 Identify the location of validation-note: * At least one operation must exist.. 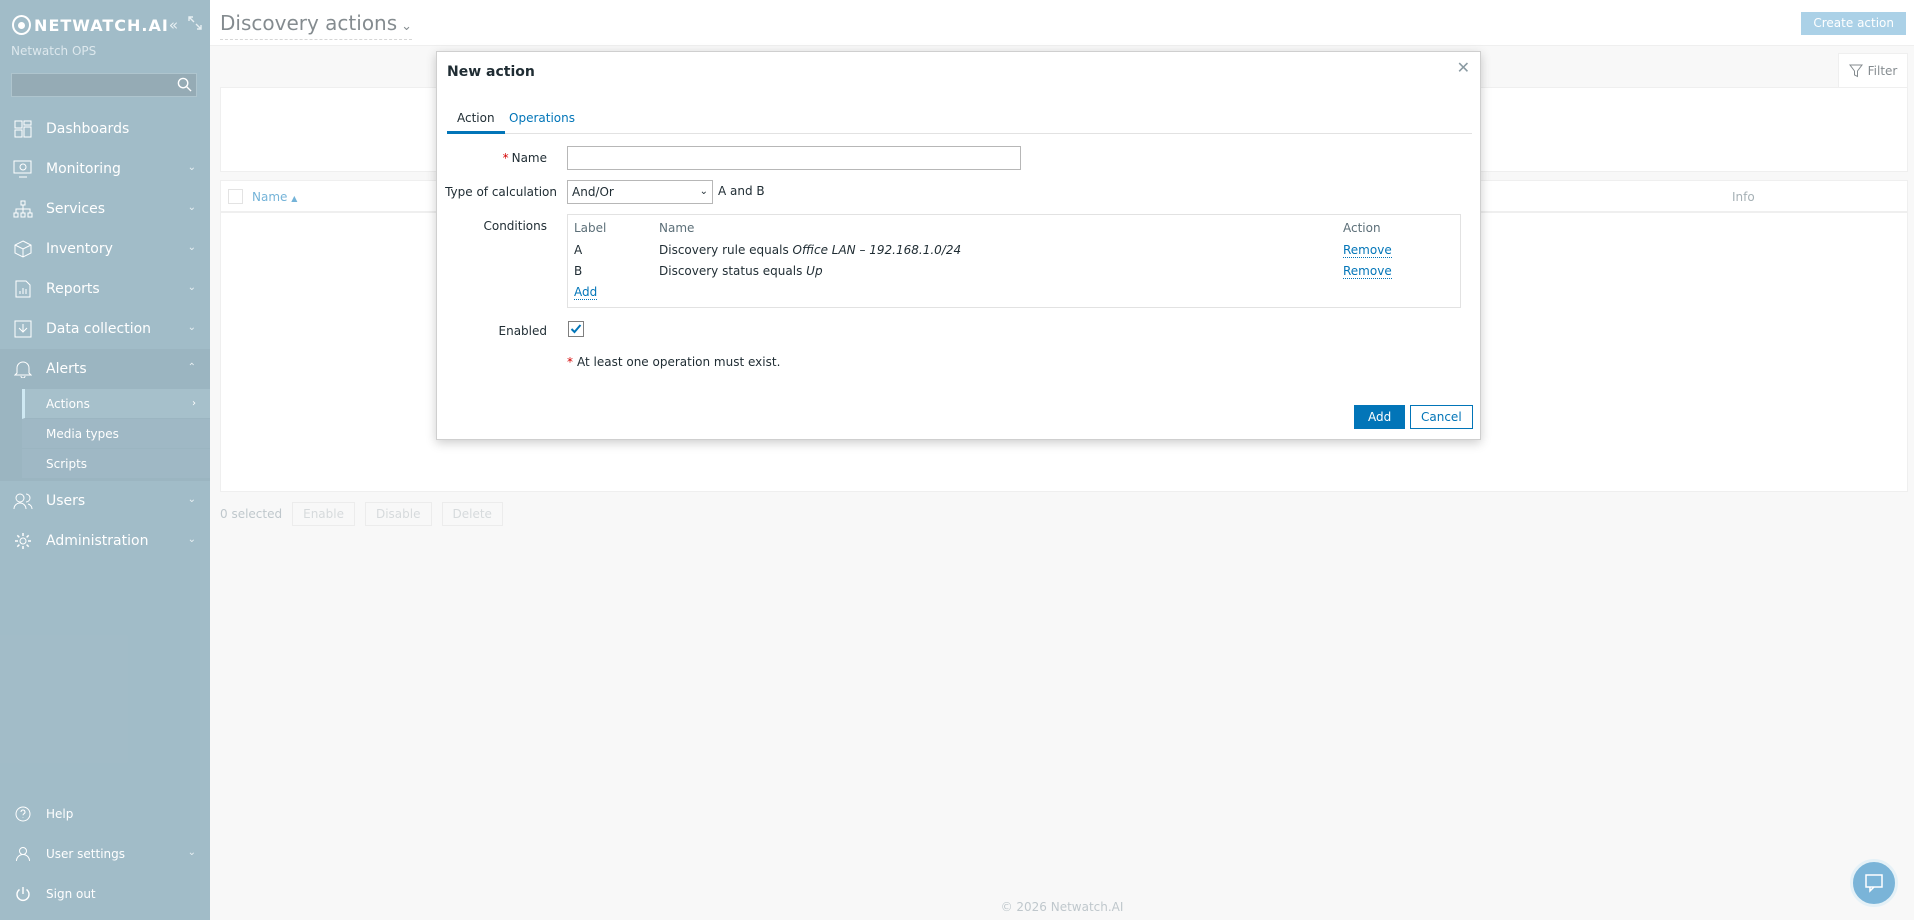
(674, 362).